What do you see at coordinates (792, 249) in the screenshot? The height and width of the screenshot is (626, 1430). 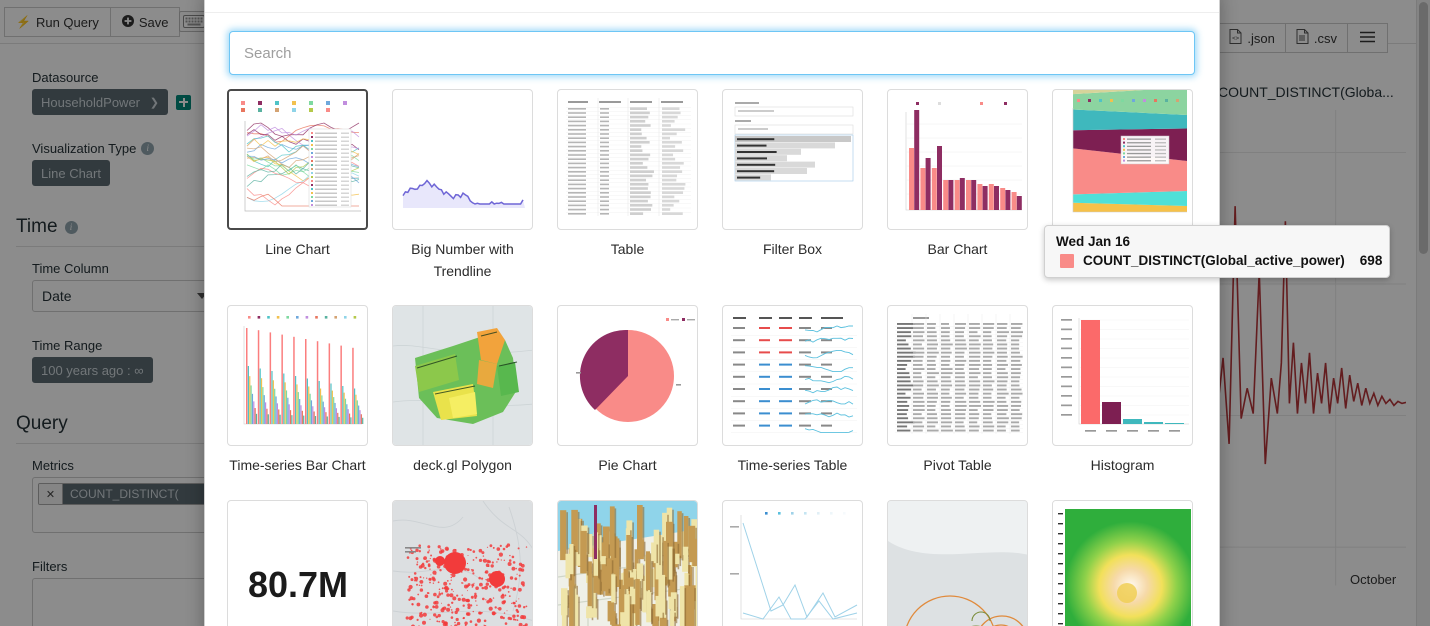 I see `viz-type-card-label: Filter Box` at bounding box center [792, 249].